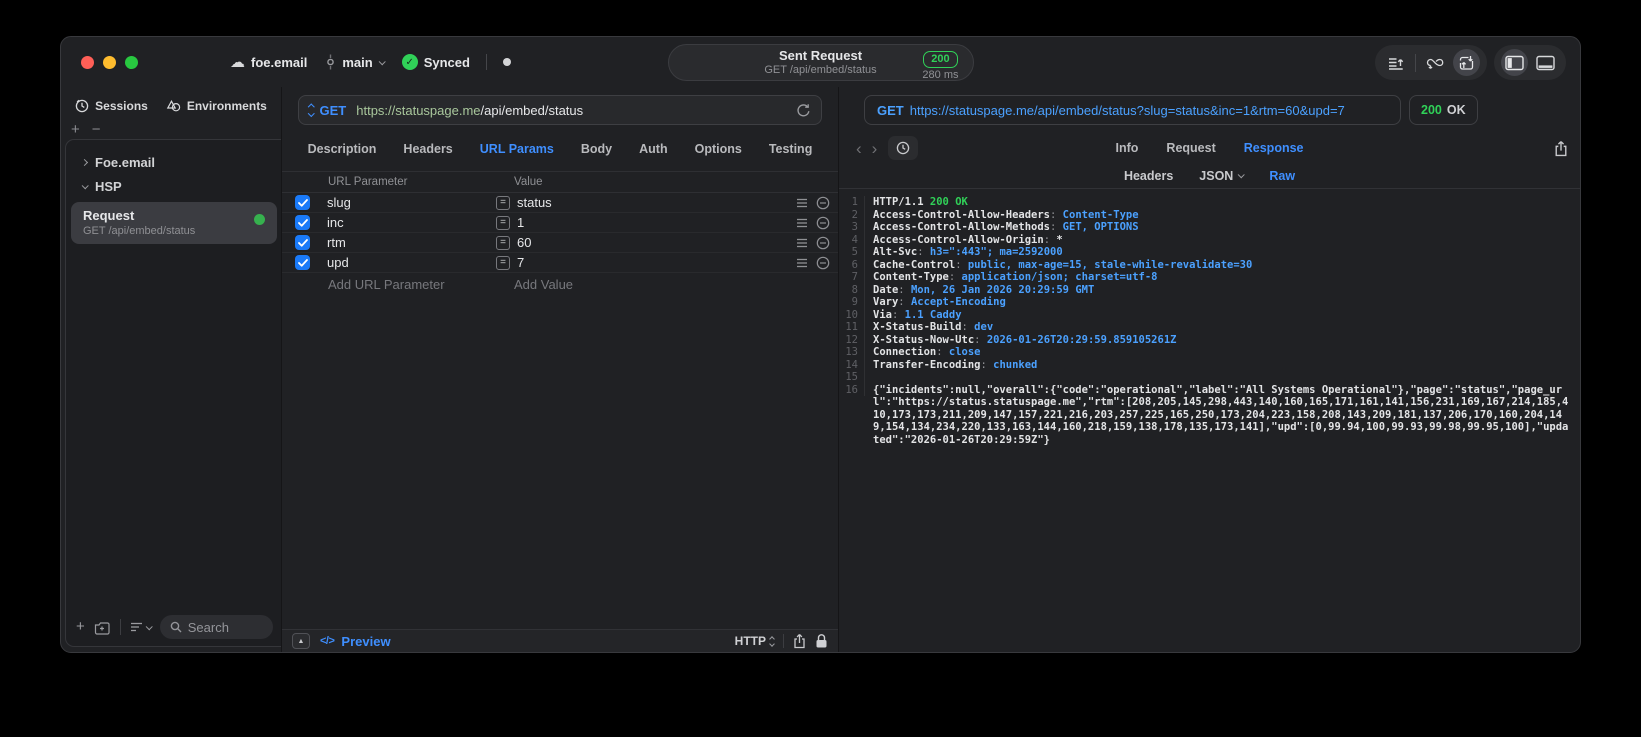 This screenshot has height=737, width=1641. I want to click on tab-url-params: URL Params, so click(517, 149).